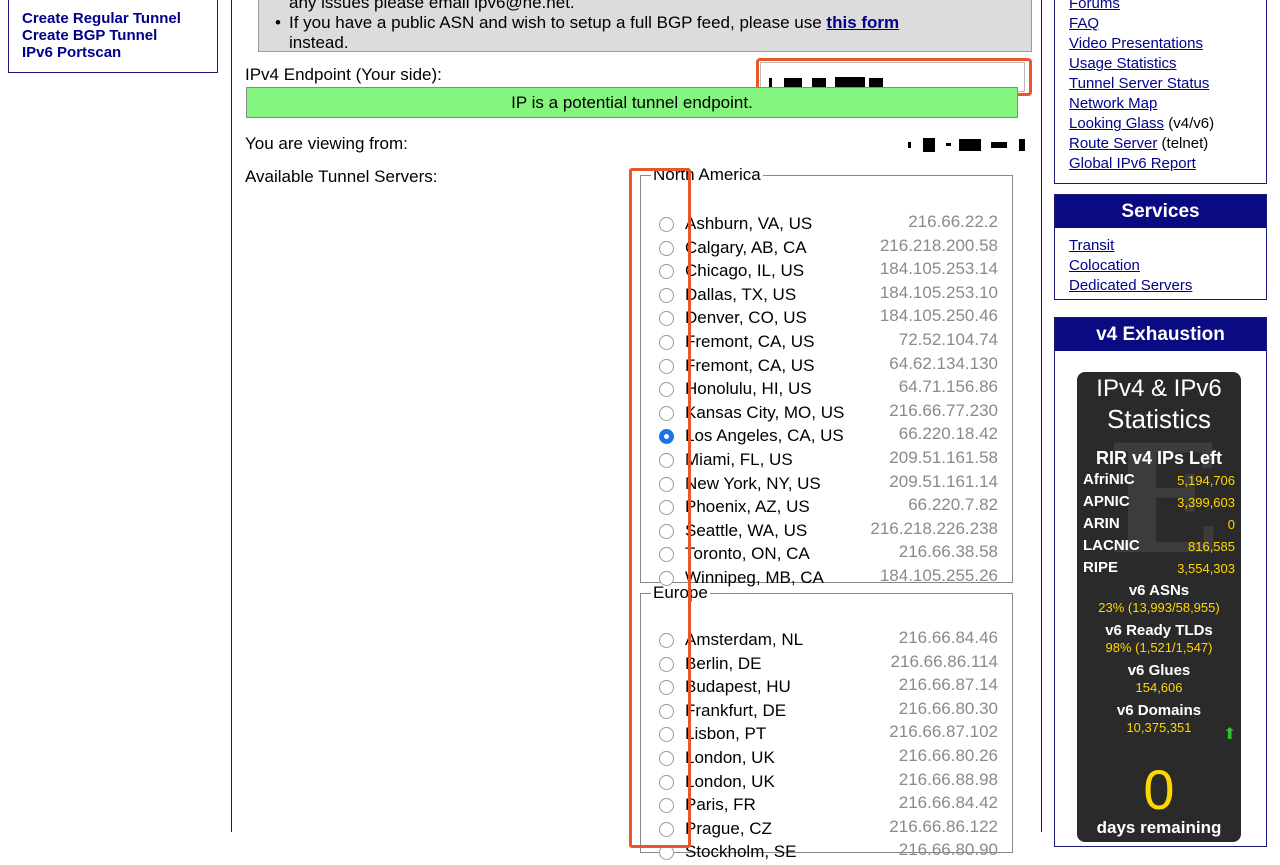 The height and width of the screenshot is (865, 1280). I want to click on rir-name: APNIC, so click(1106, 501).